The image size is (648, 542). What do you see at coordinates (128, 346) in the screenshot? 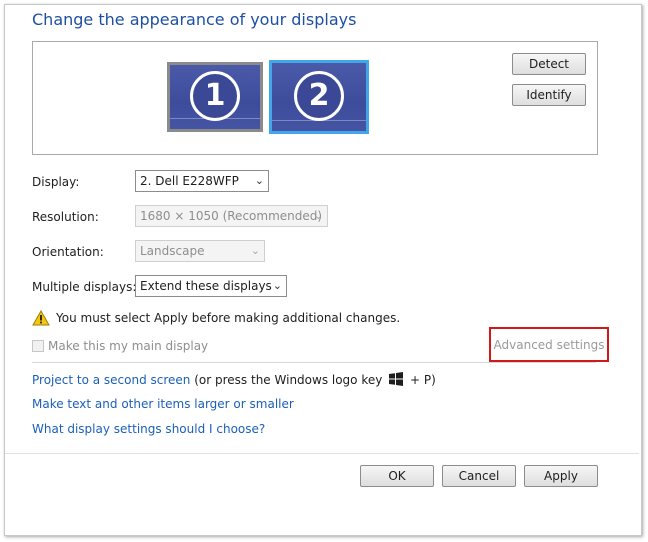
I see `main-display-label: Make this my main display` at bounding box center [128, 346].